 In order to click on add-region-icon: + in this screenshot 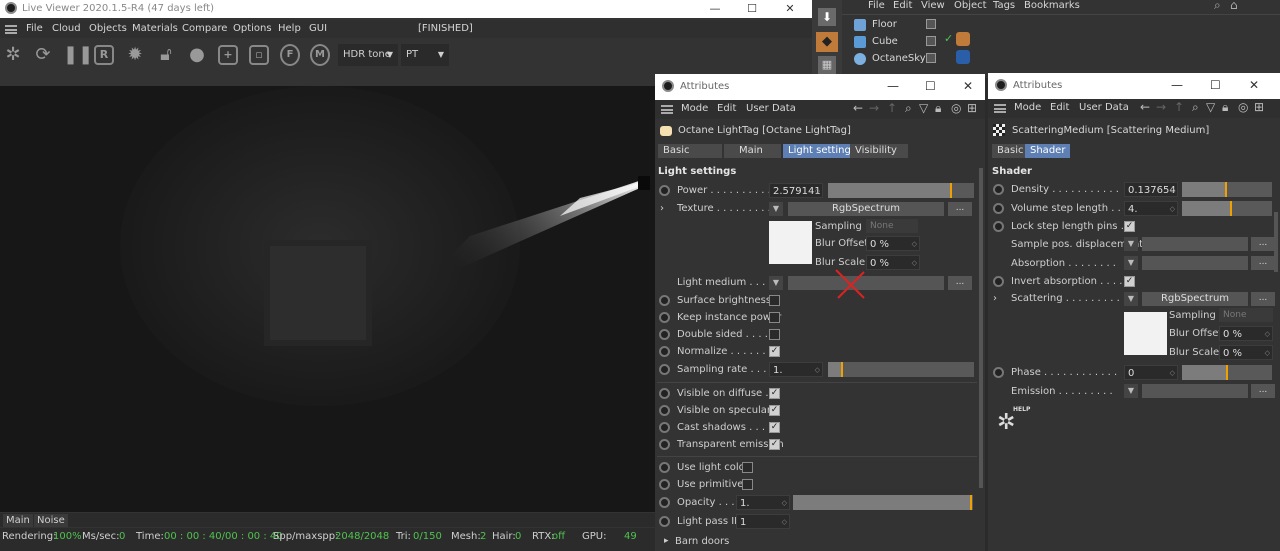, I will do `click(228, 55)`.